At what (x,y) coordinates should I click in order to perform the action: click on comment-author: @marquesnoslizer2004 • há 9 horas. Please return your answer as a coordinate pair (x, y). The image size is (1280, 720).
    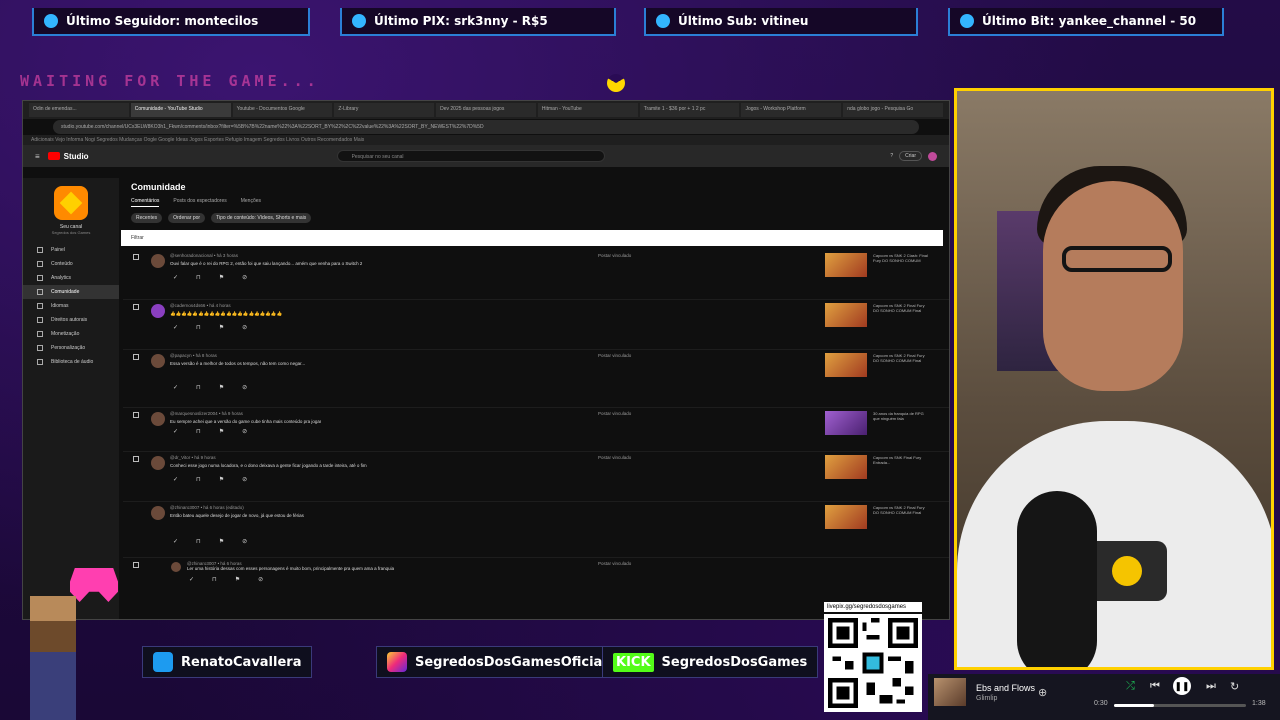
    Looking at the image, I should click on (206, 413).